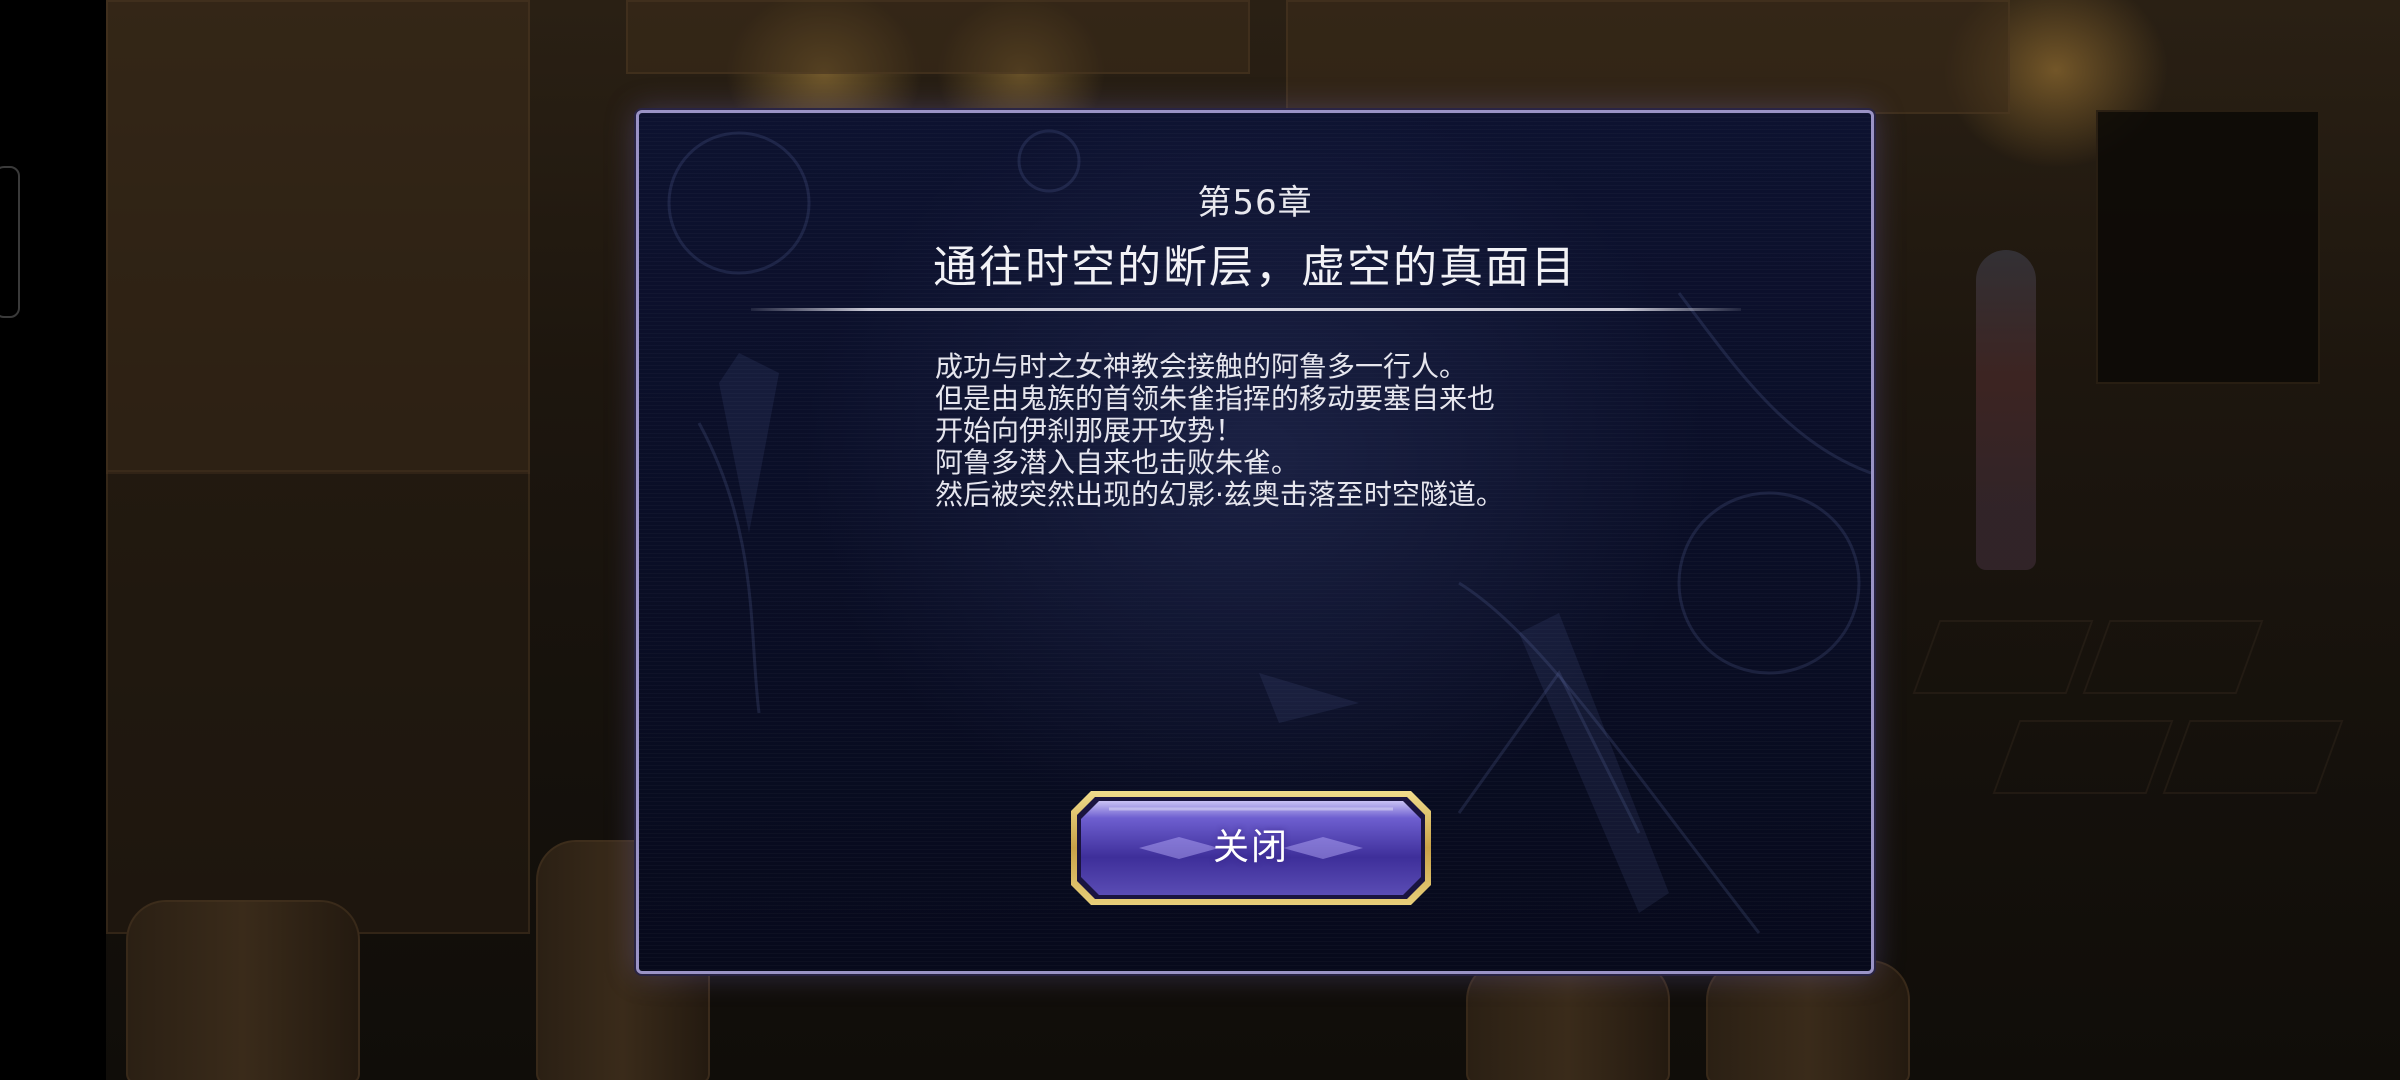 Image resolution: width=2400 pixels, height=1080 pixels. Describe the element at coordinates (1117, 462) in the screenshot. I see `story-line: 阿鲁多潜入自来也击败朱雀。` at that location.